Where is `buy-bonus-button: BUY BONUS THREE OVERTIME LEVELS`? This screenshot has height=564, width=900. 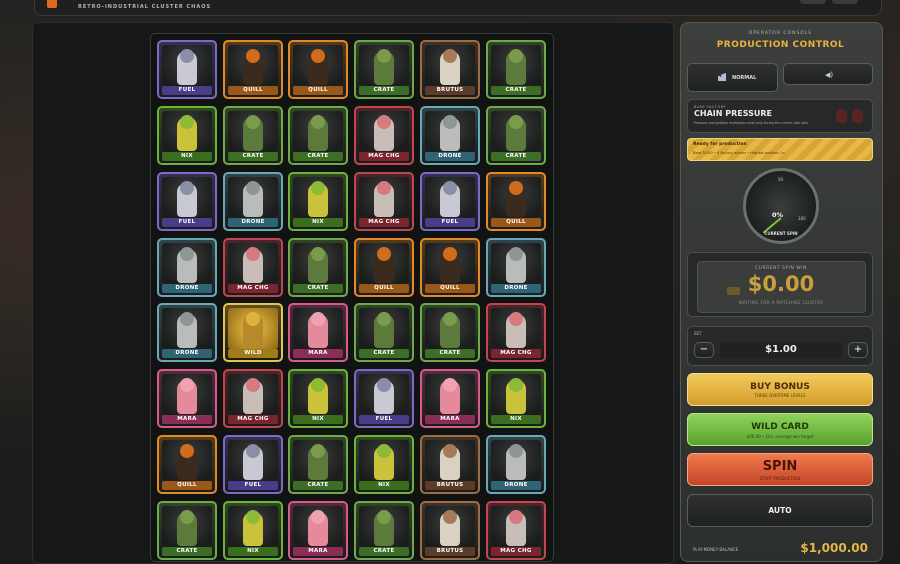 buy-bonus-button: BUY BONUS THREE OVERTIME LEVELS is located at coordinates (780, 389).